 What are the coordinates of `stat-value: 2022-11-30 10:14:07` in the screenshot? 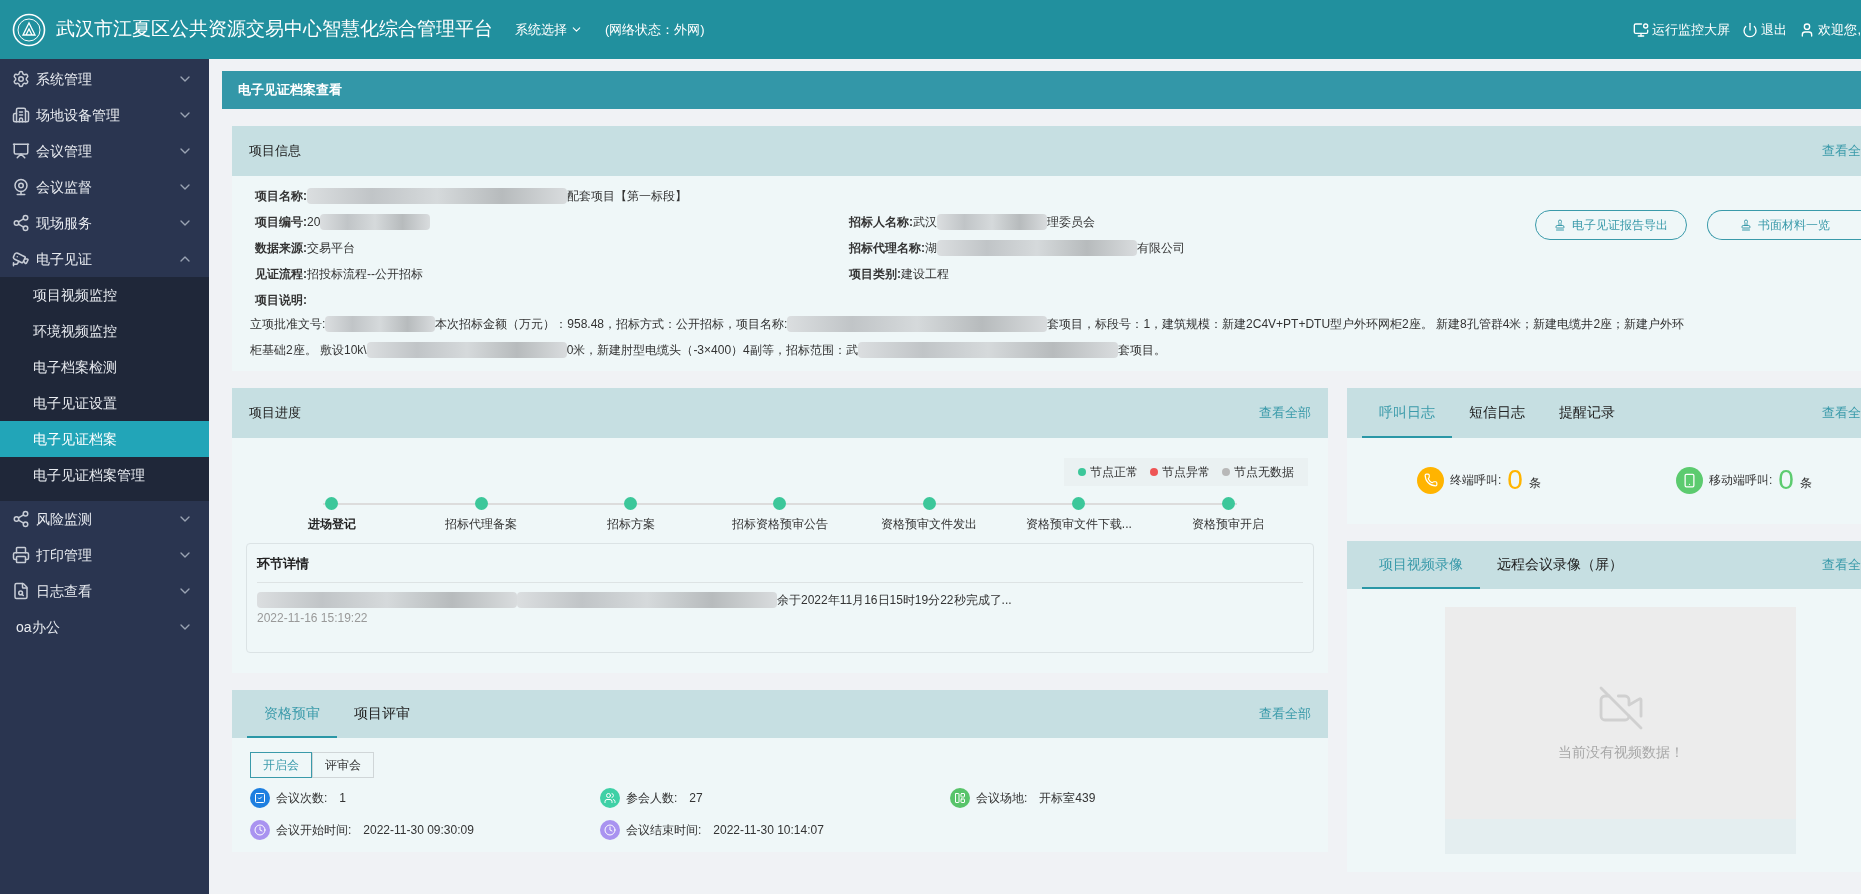 It's located at (768, 830).